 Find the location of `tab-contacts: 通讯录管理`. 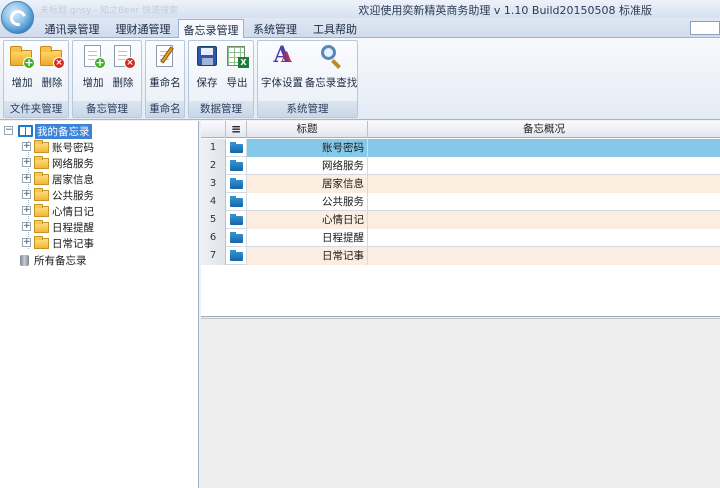

tab-contacts: 通讯录管理 is located at coordinates (72, 28).